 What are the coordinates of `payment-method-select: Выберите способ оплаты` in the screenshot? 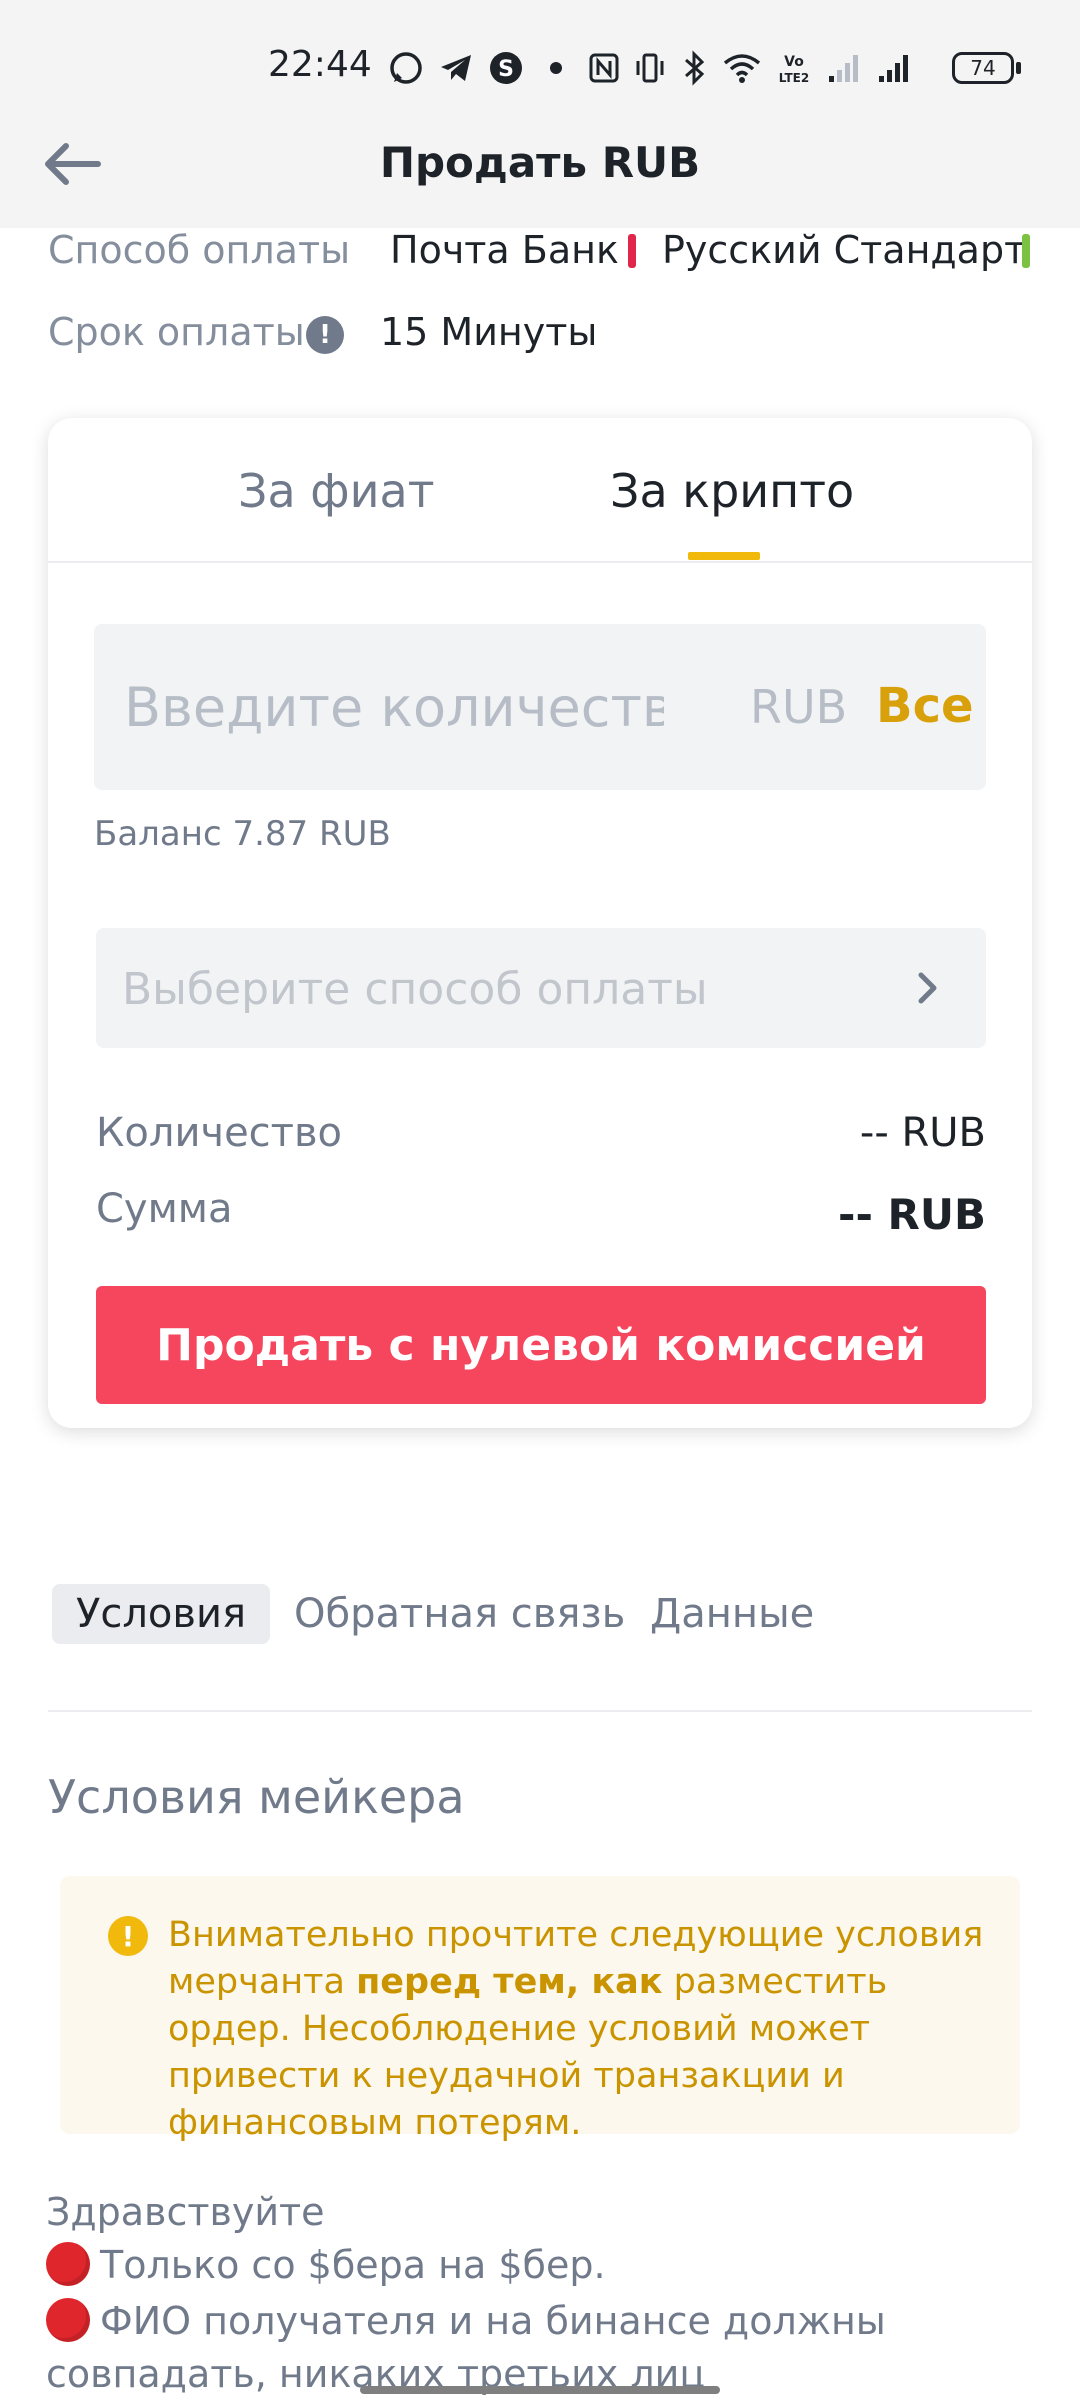 It's located at (541, 988).